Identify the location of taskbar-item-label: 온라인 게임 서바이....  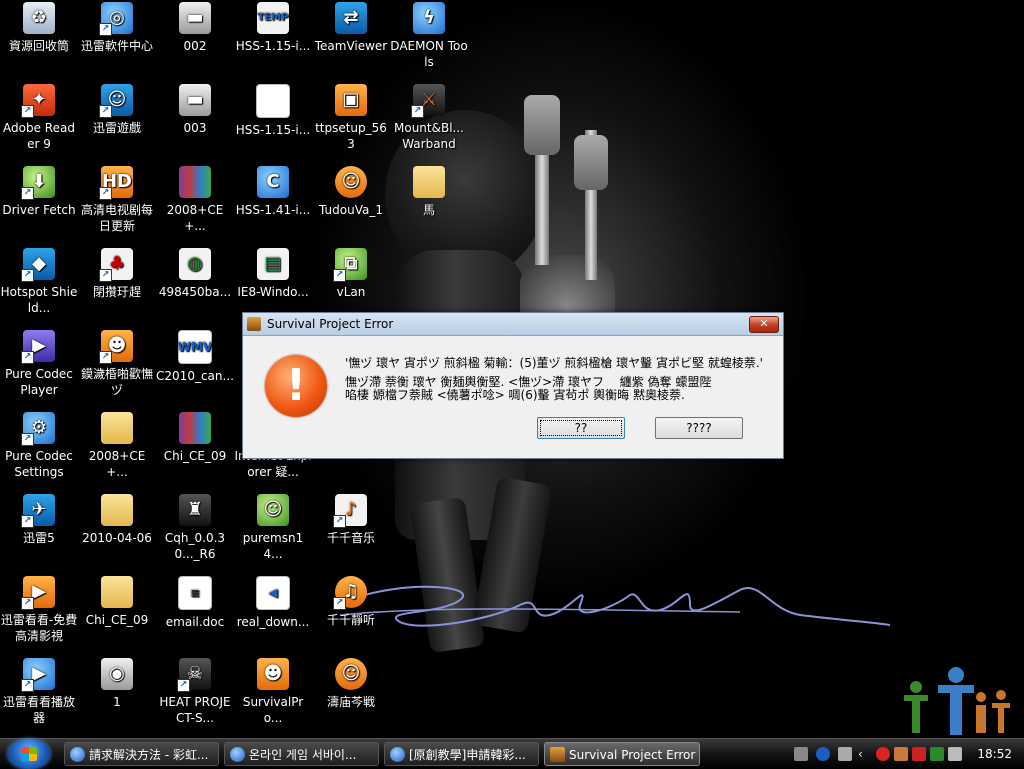
(303, 755).